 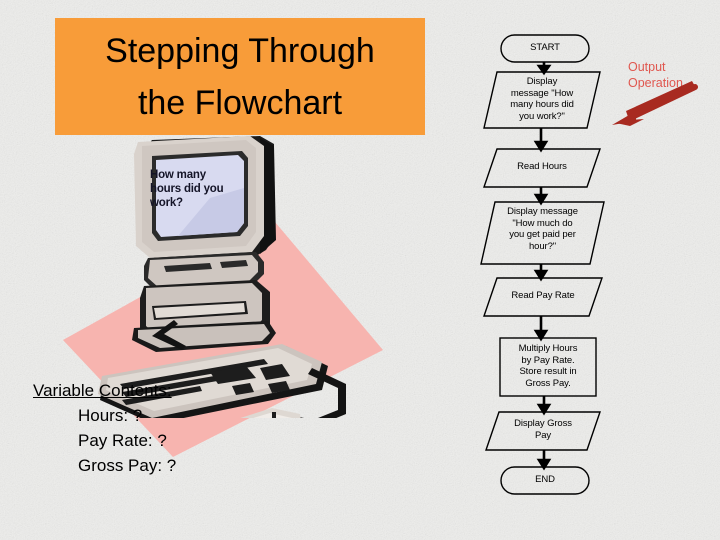 What do you see at coordinates (240, 50) in the screenshot?
I see `page-title-line-1: Stepping Through` at bounding box center [240, 50].